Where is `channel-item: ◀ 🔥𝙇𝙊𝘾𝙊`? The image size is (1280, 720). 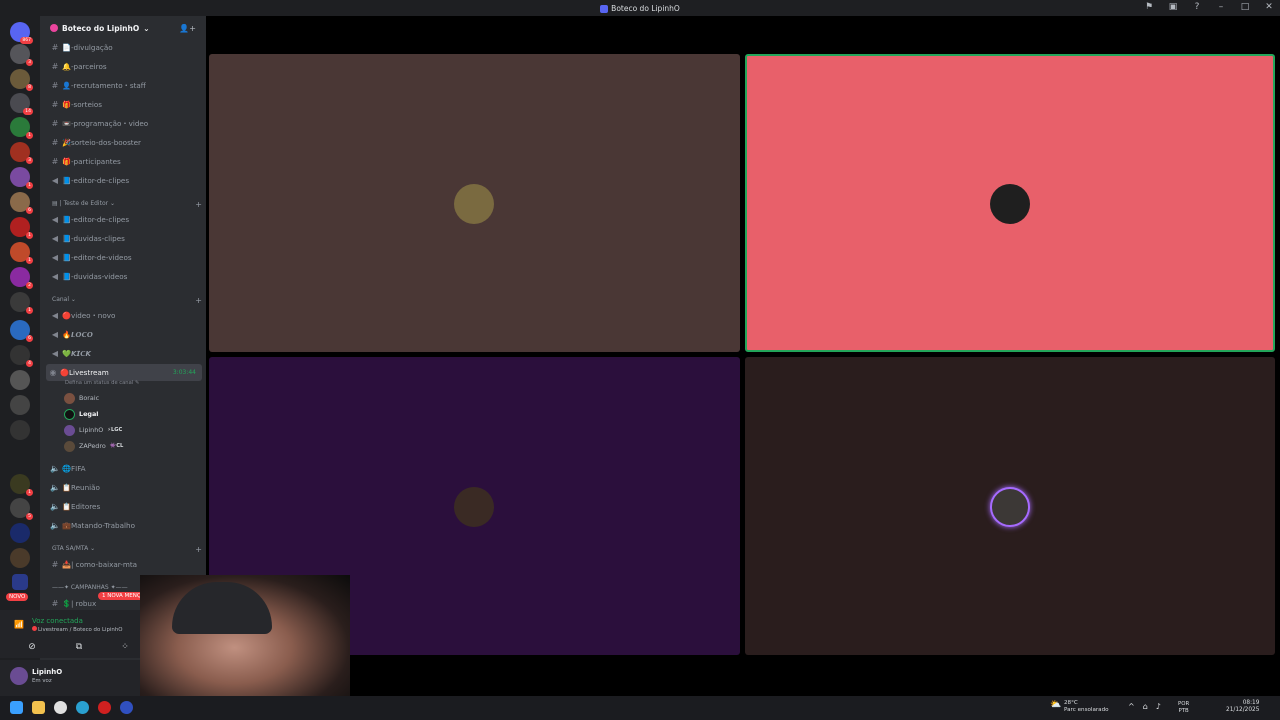 channel-item: ◀ 🔥𝙇𝙊𝘾𝙊 is located at coordinates (124, 334).